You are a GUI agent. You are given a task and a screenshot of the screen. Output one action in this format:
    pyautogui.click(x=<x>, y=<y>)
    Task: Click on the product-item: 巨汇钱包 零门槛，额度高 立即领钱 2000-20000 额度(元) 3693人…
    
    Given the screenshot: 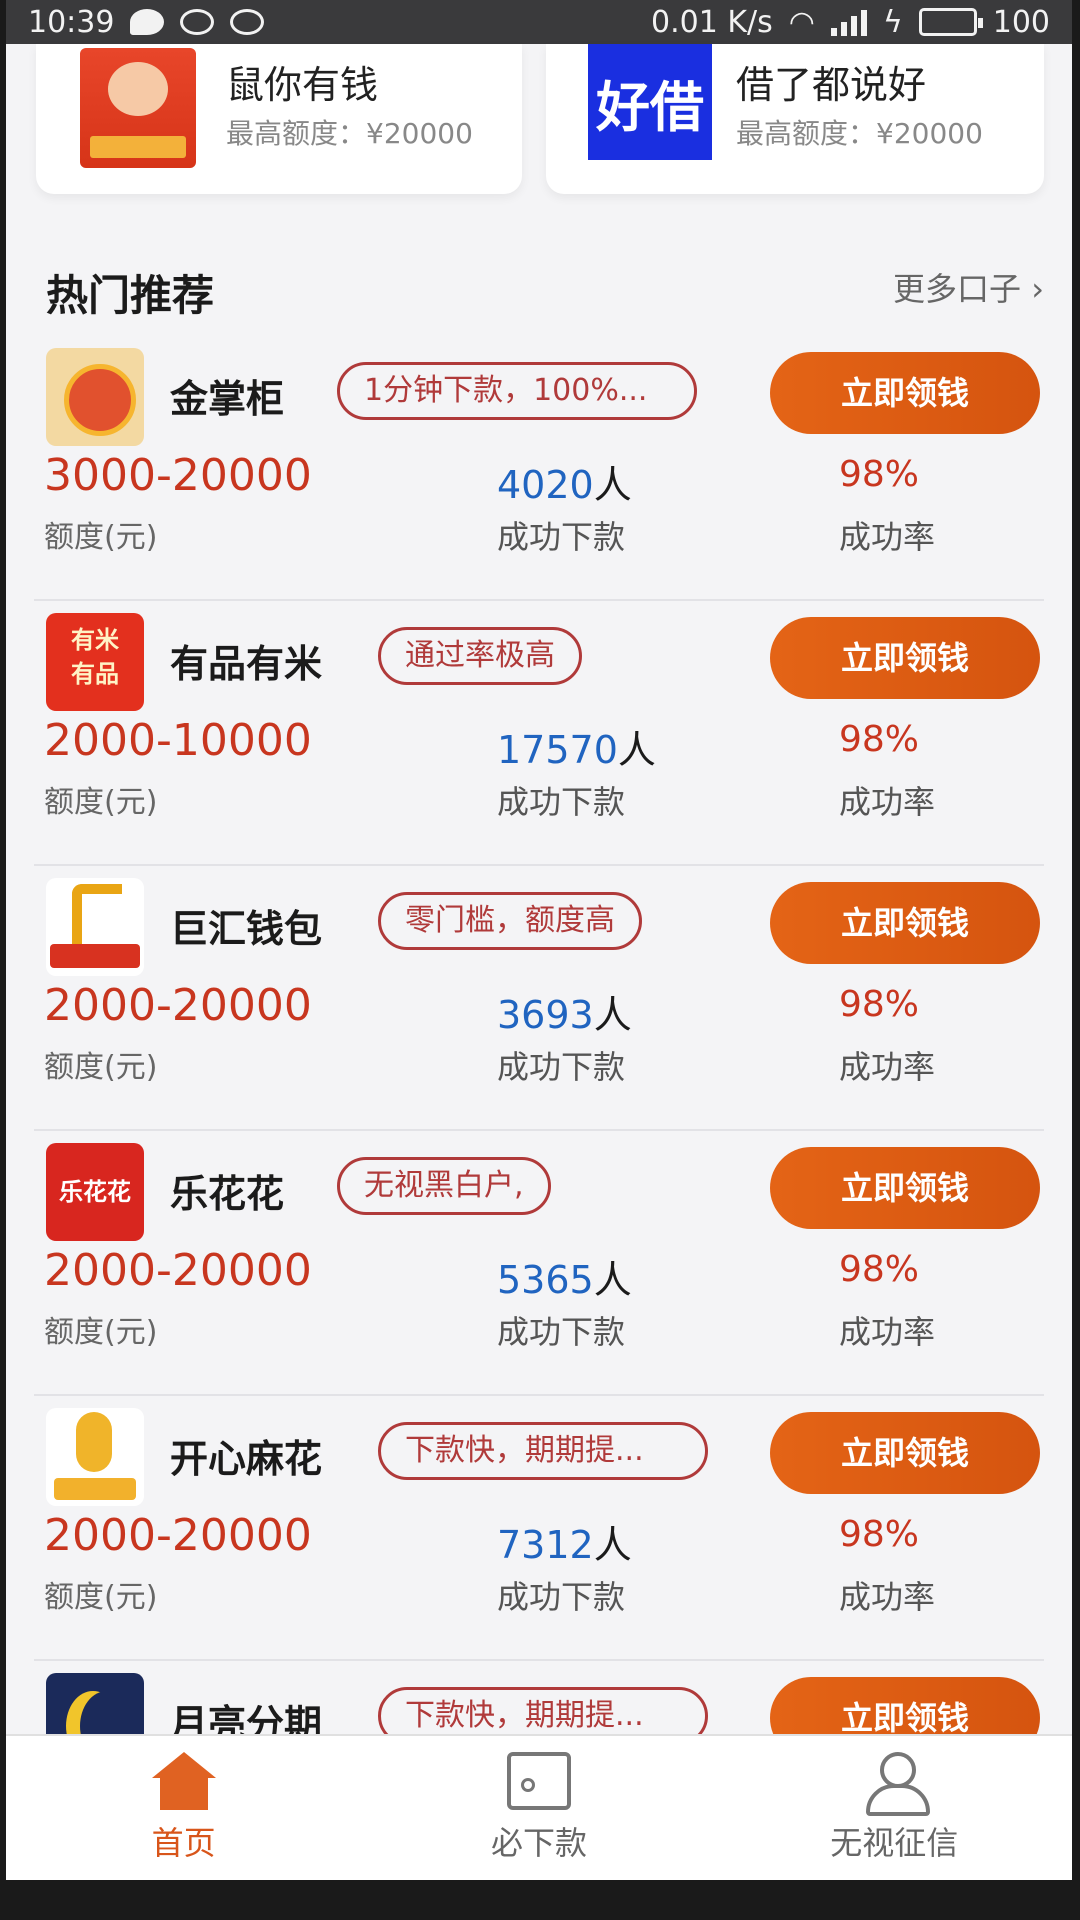 What is the action you would take?
    pyautogui.click(x=539, y=998)
    